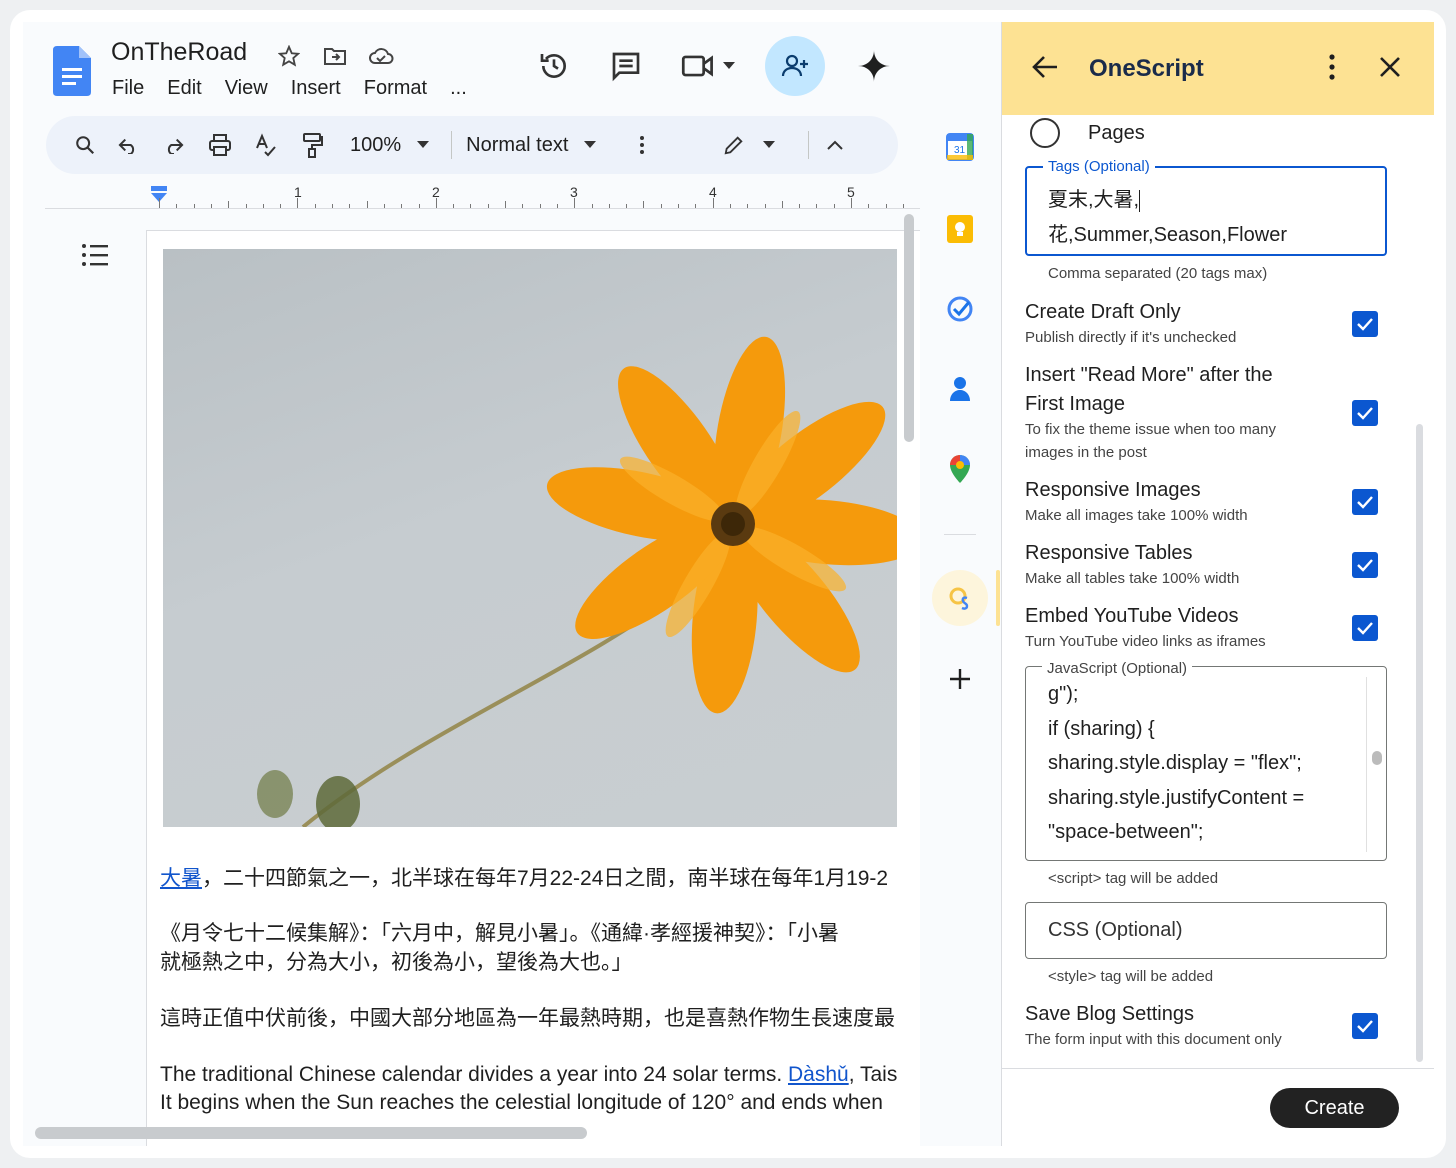 This screenshot has height=1168, width=1456. I want to click on move-folder-icon, so click(335, 56).